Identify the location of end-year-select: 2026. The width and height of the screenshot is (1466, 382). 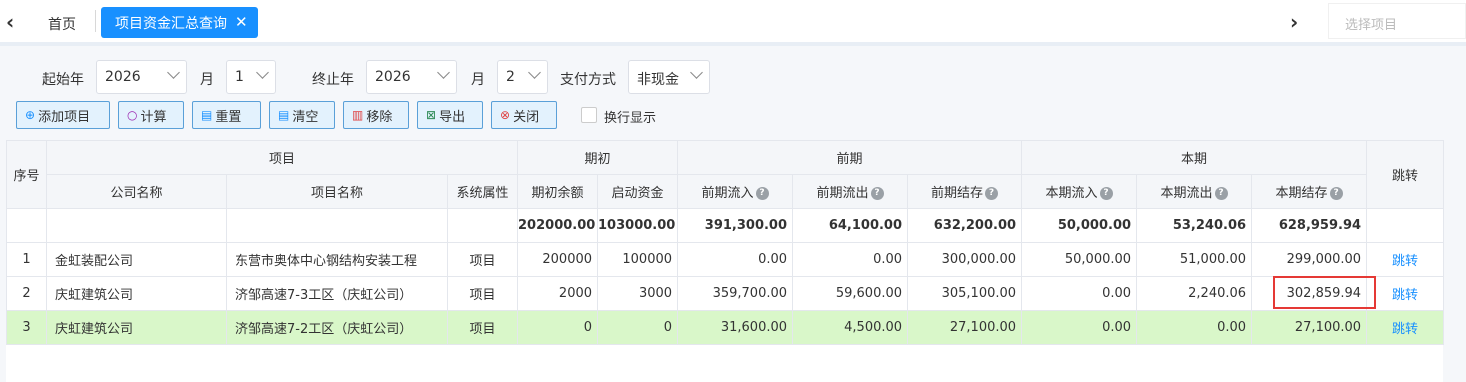
(411, 77).